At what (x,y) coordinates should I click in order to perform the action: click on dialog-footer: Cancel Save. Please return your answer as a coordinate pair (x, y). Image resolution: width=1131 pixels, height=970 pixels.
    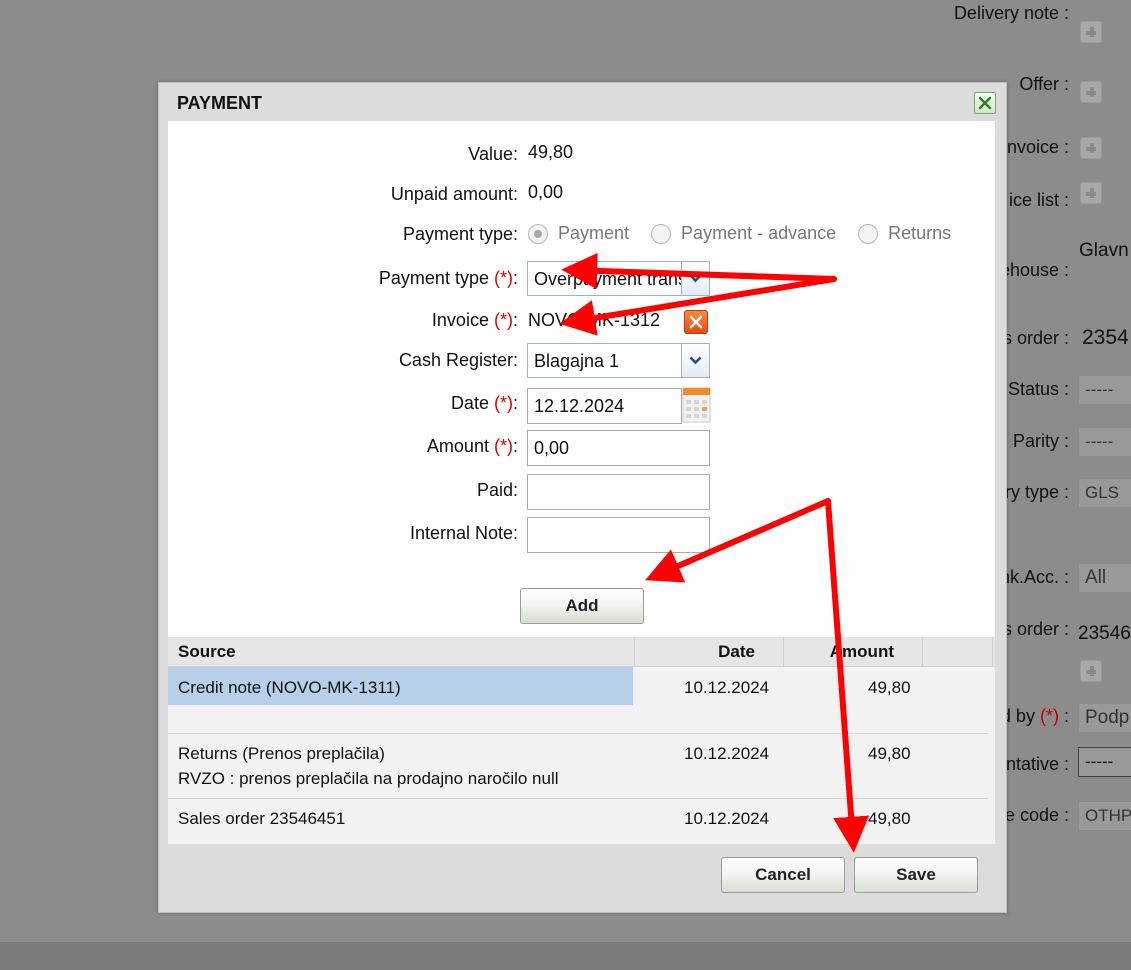
    Looking at the image, I should click on (582, 879).